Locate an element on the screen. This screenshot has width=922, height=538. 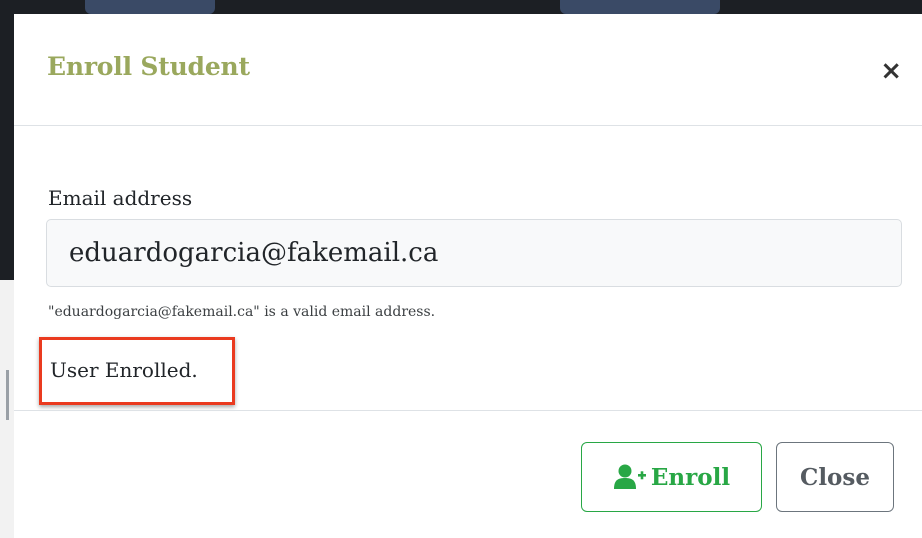
backdrop-gap is located at coordinates (7, 409).